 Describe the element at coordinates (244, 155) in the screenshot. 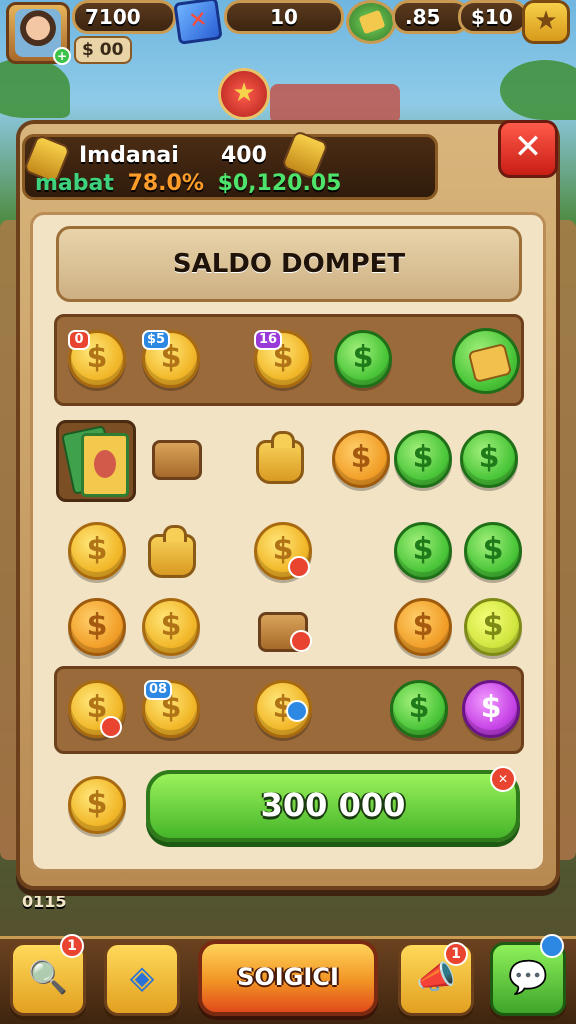

I see `header-number: 400` at that location.